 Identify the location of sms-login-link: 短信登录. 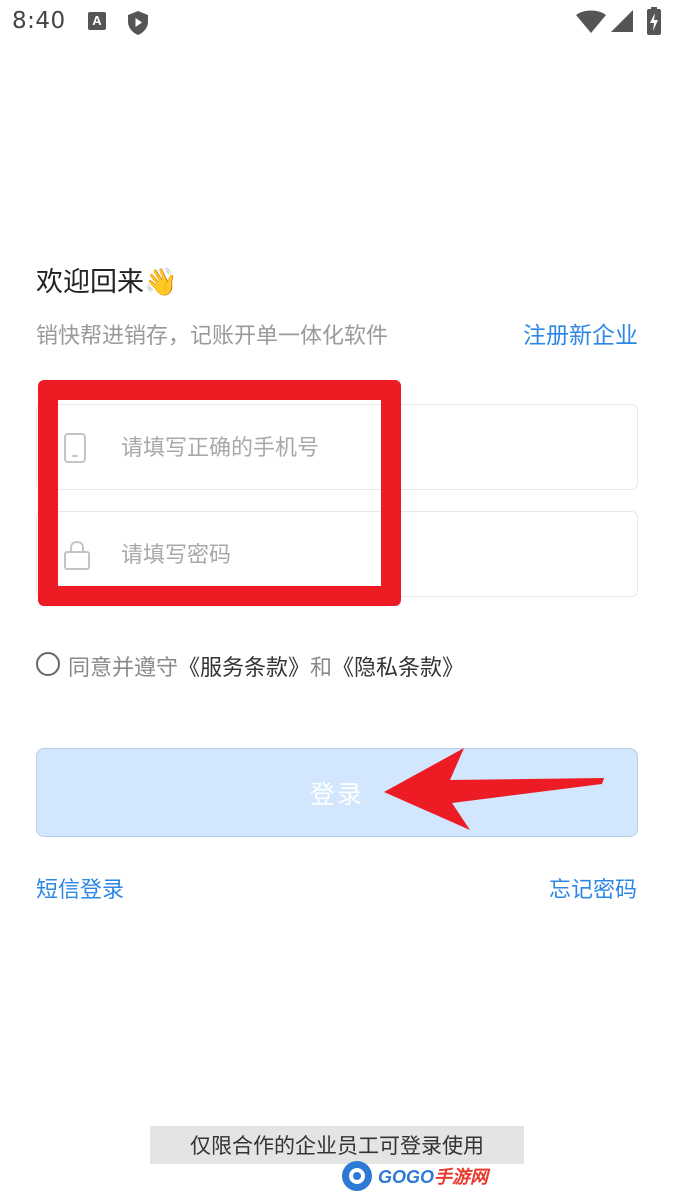
(80, 888).